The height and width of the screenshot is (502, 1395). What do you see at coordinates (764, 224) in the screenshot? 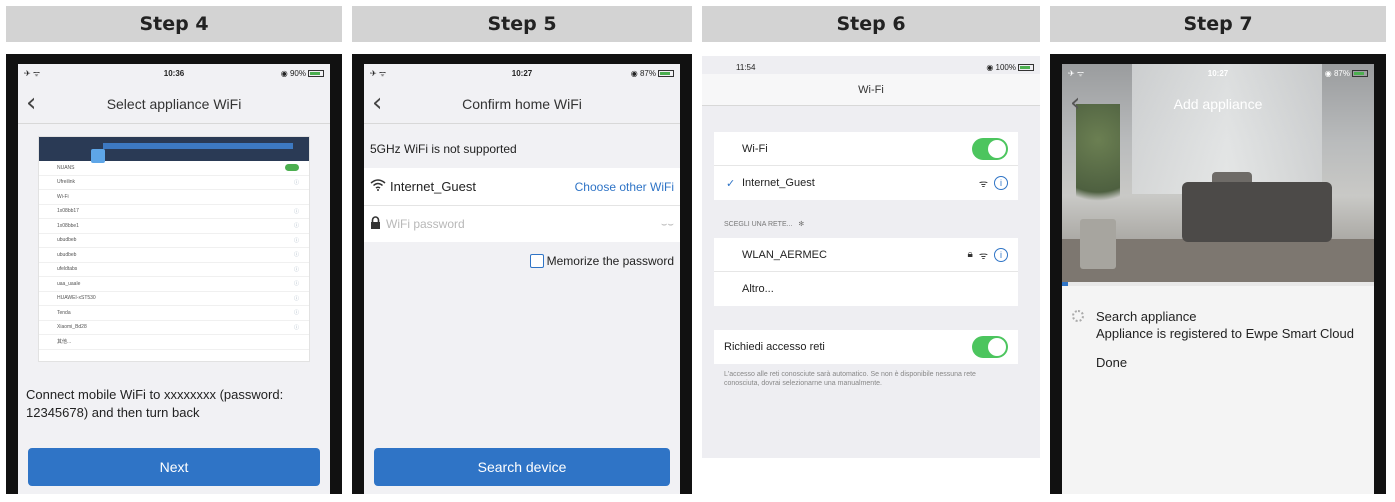
I see `section-label: SCEGLI UNA RETE... ✻` at bounding box center [764, 224].